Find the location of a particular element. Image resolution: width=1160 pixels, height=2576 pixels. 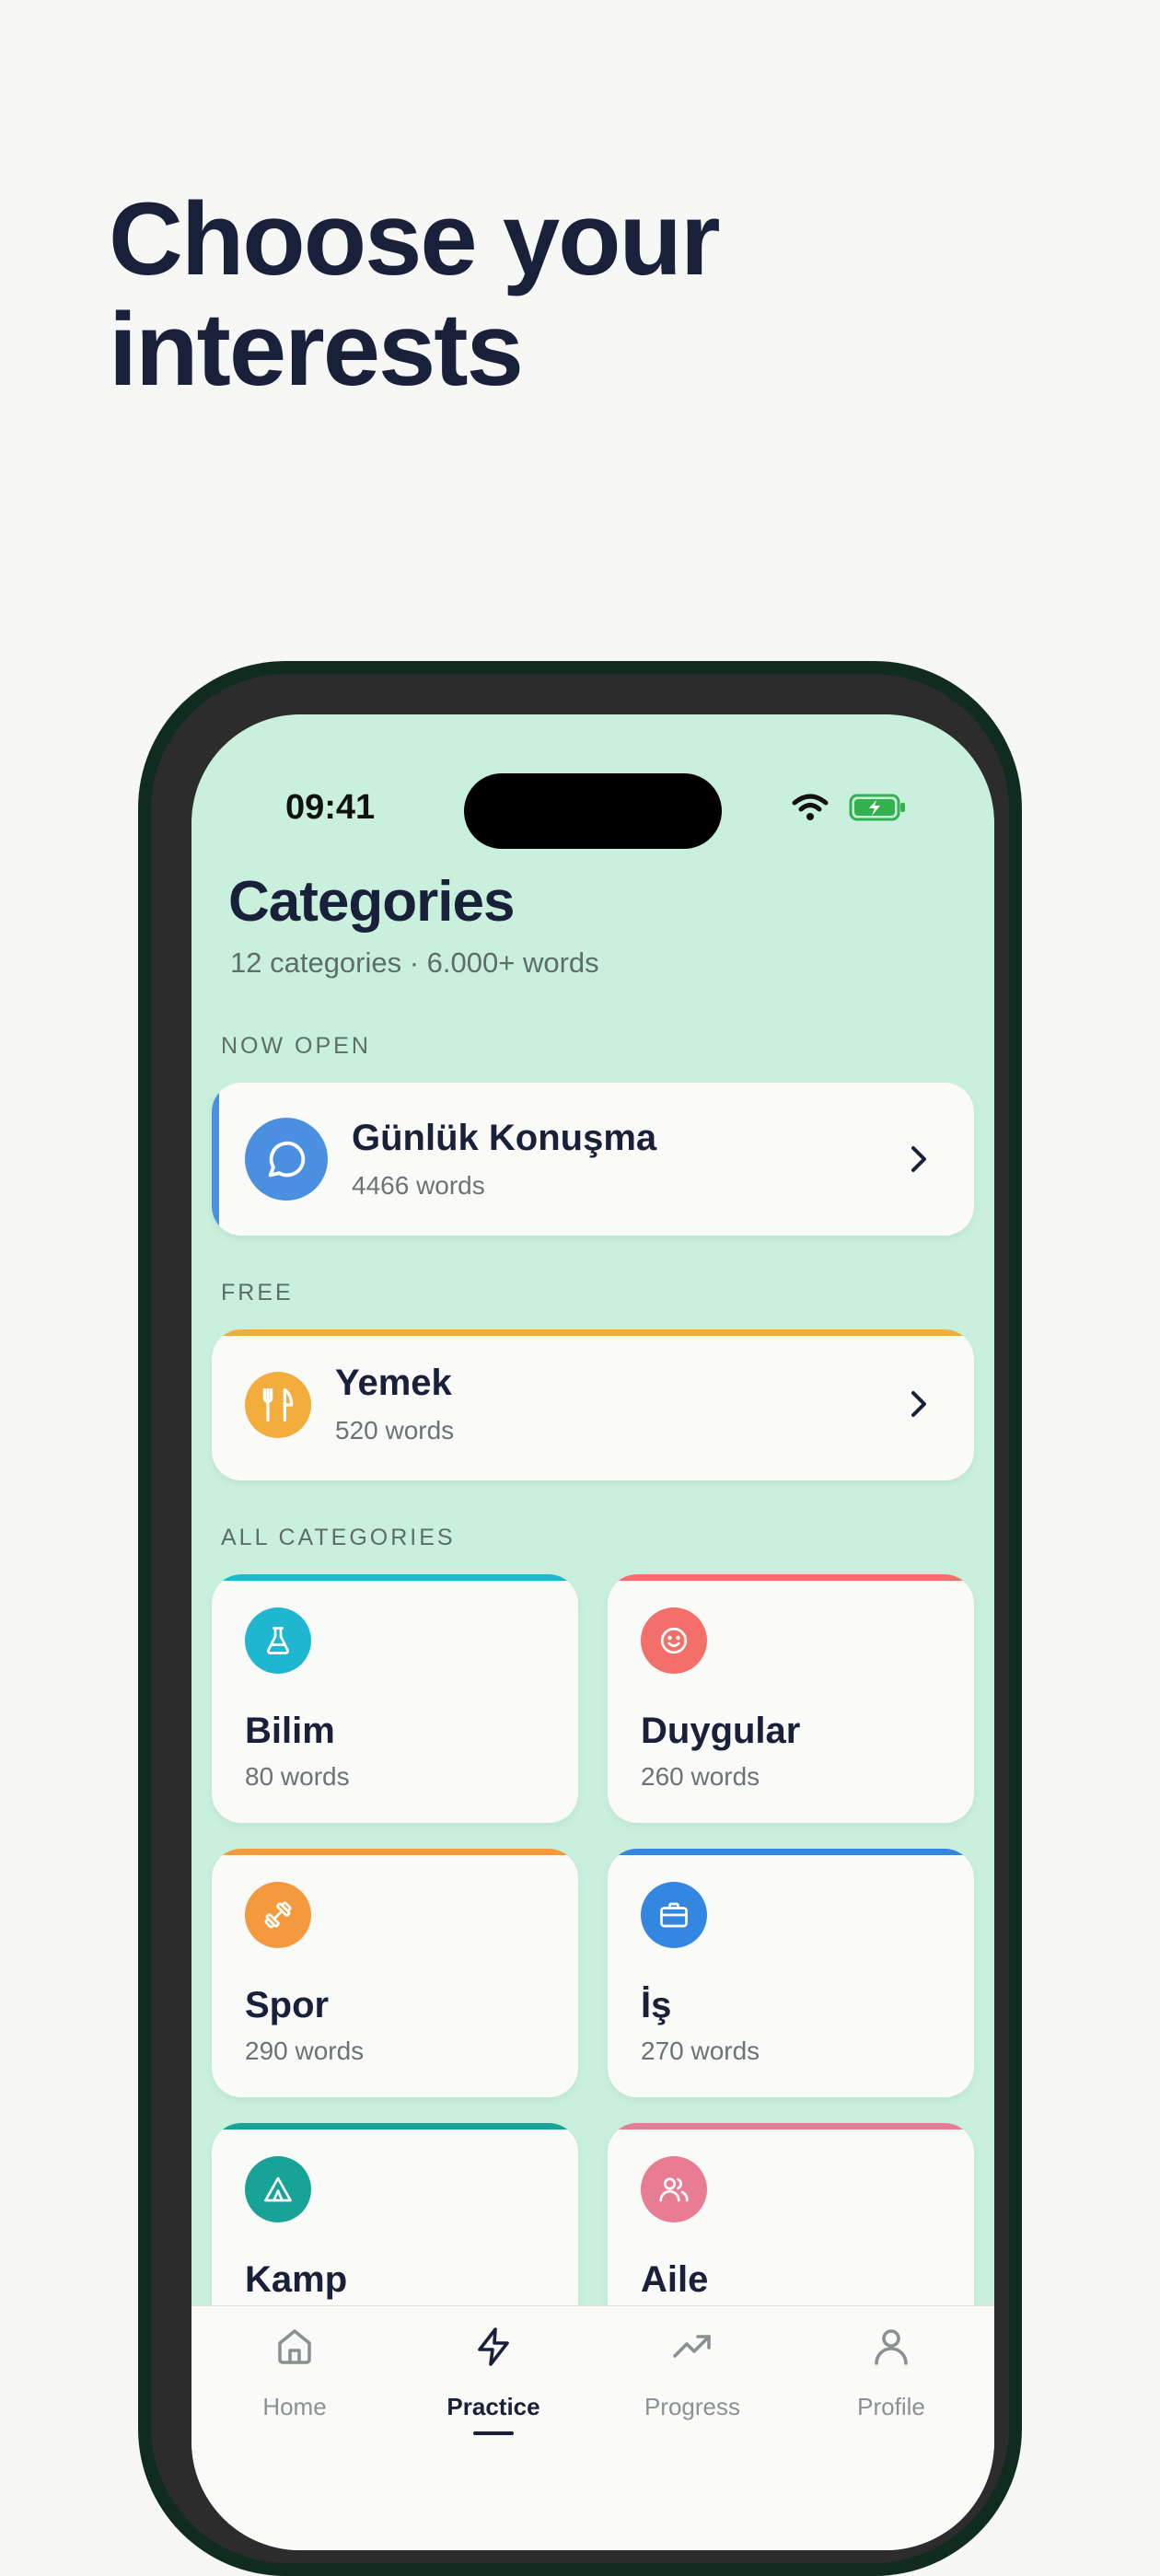

card-name: Bilim is located at coordinates (290, 1731).